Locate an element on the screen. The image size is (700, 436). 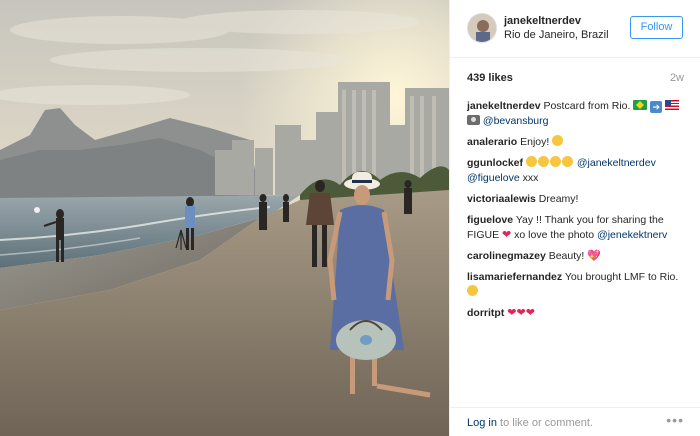
location-link: Rio de Janeiro, Brazil is located at coordinates (556, 35).